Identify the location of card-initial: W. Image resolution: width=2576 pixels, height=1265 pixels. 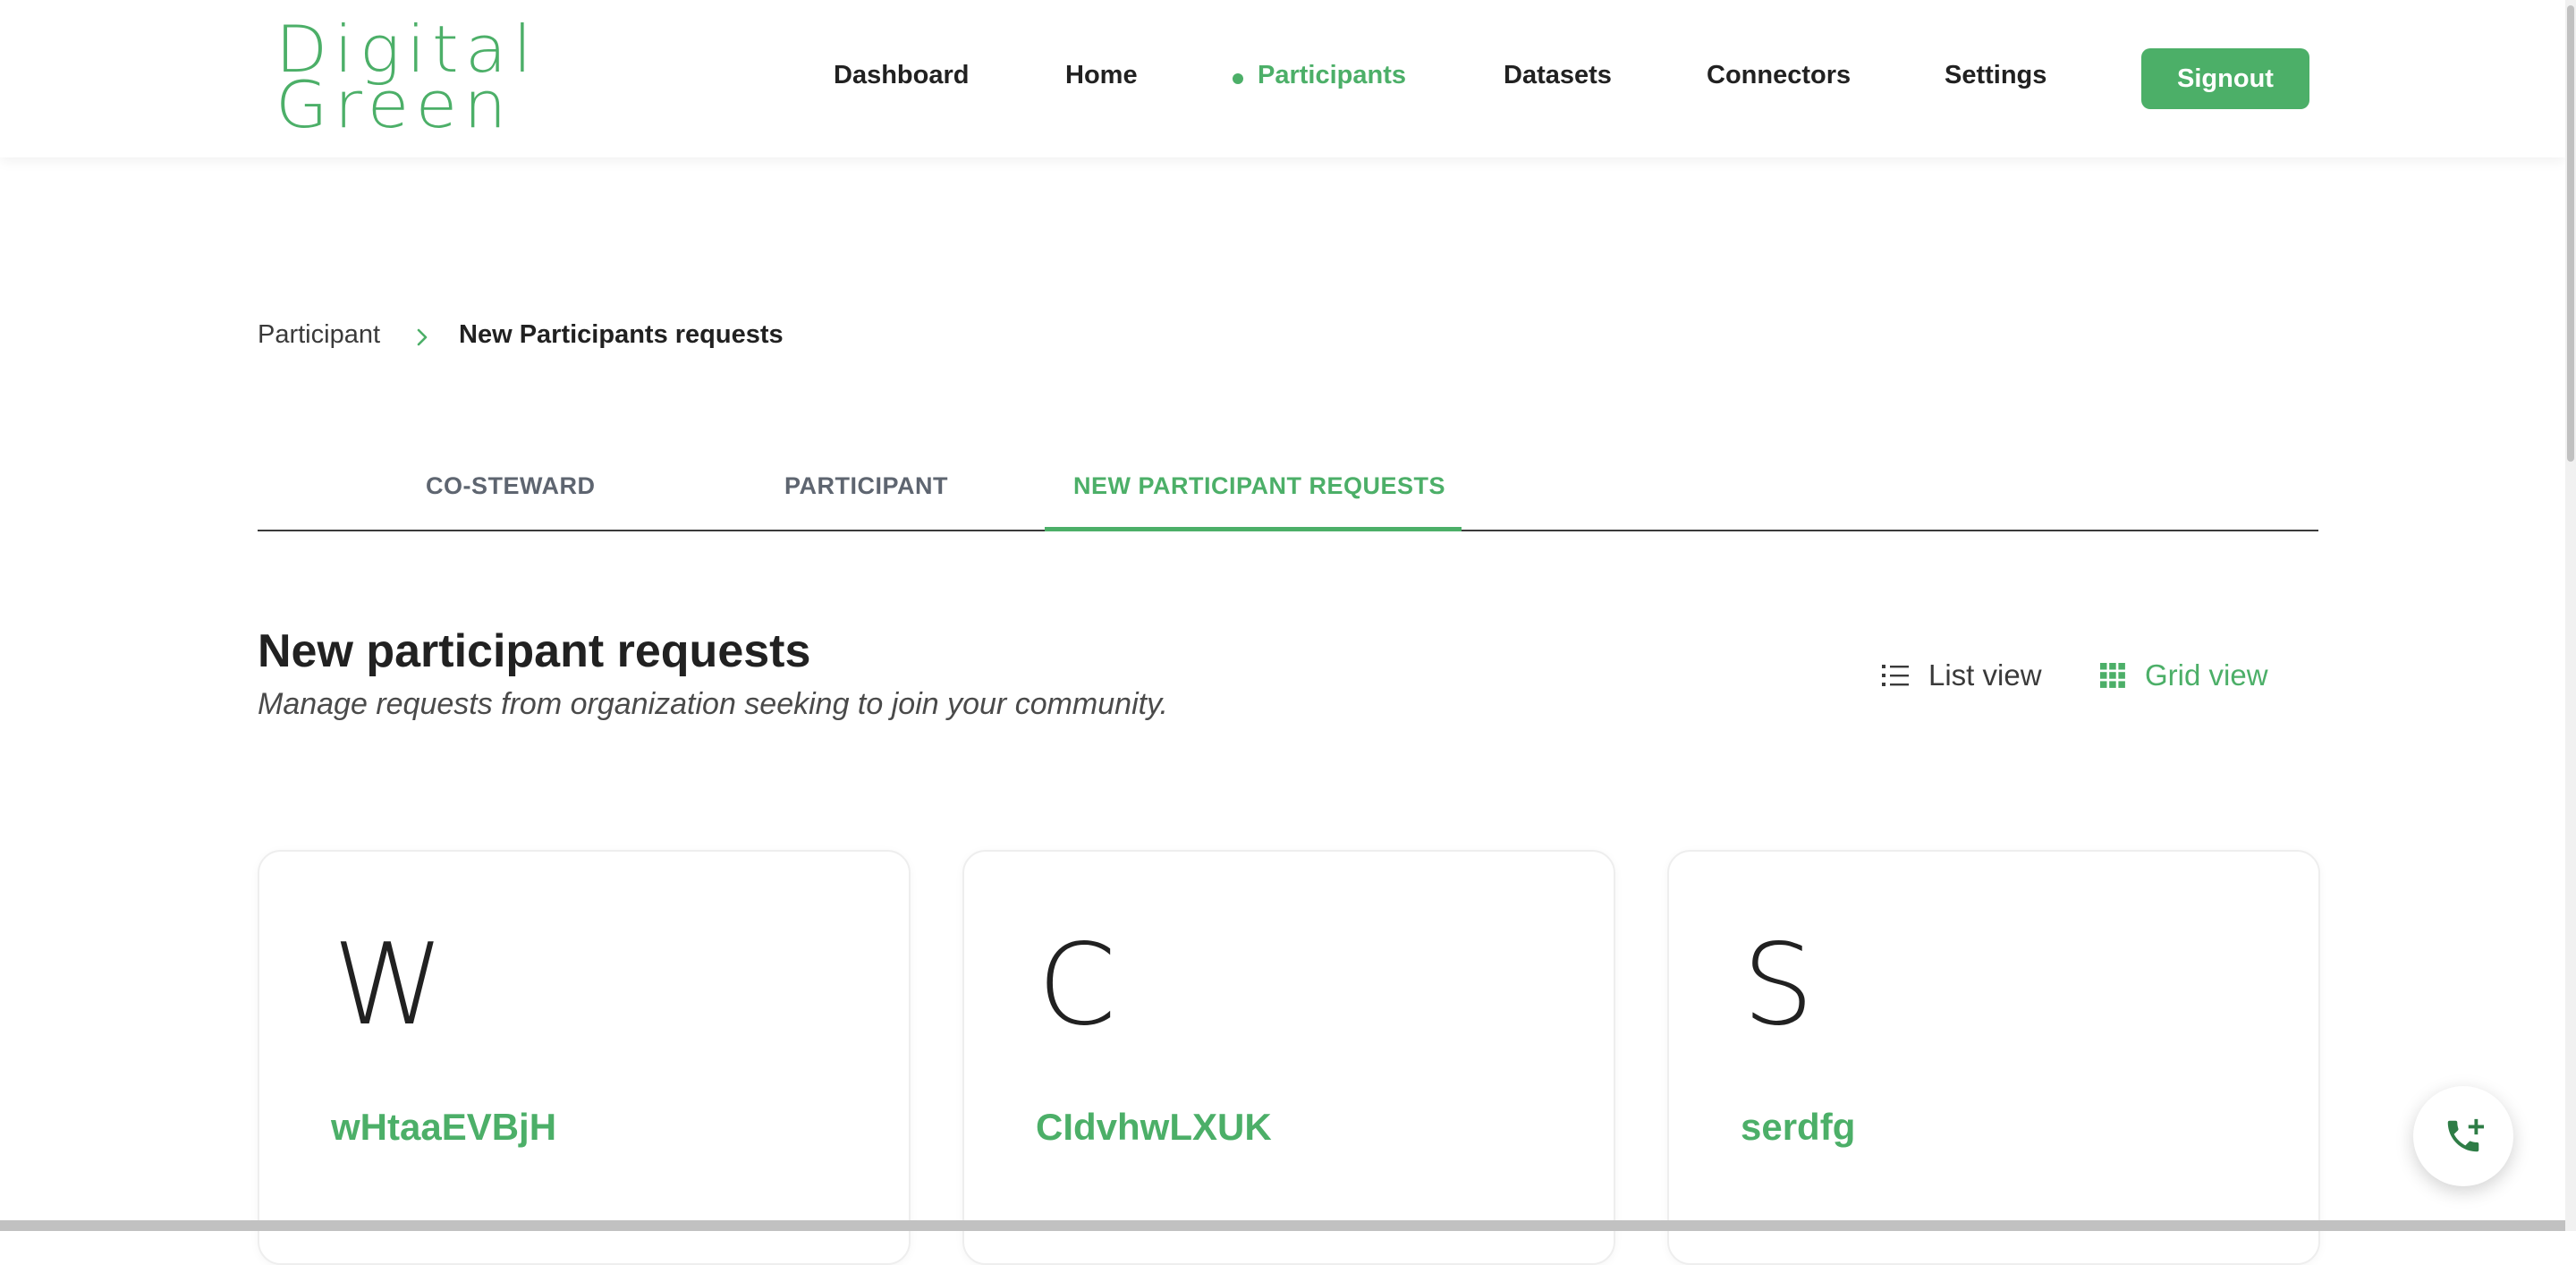
(389, 984).